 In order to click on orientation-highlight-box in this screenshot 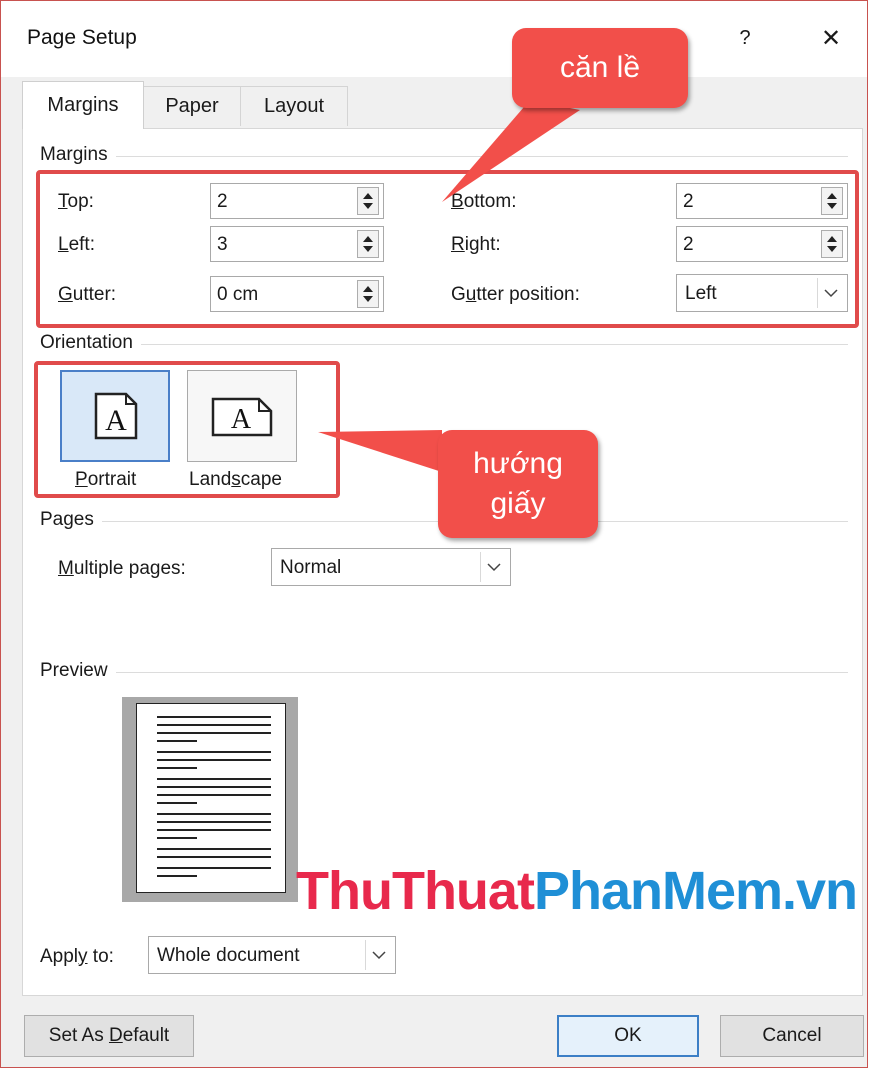, I will do `click(187, 429)`.